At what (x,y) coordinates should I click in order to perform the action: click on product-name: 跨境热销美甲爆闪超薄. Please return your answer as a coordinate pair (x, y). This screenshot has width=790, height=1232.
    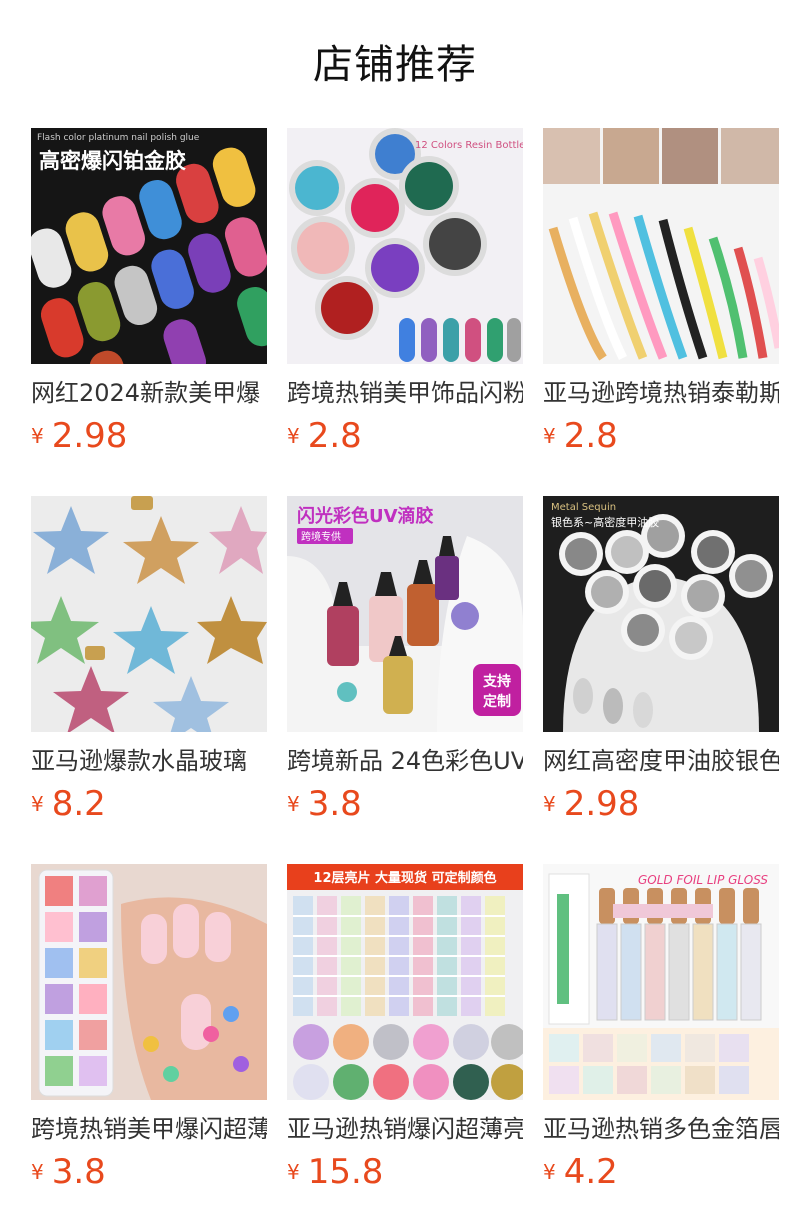
    Looking at the image, I should click on (149, 1129).